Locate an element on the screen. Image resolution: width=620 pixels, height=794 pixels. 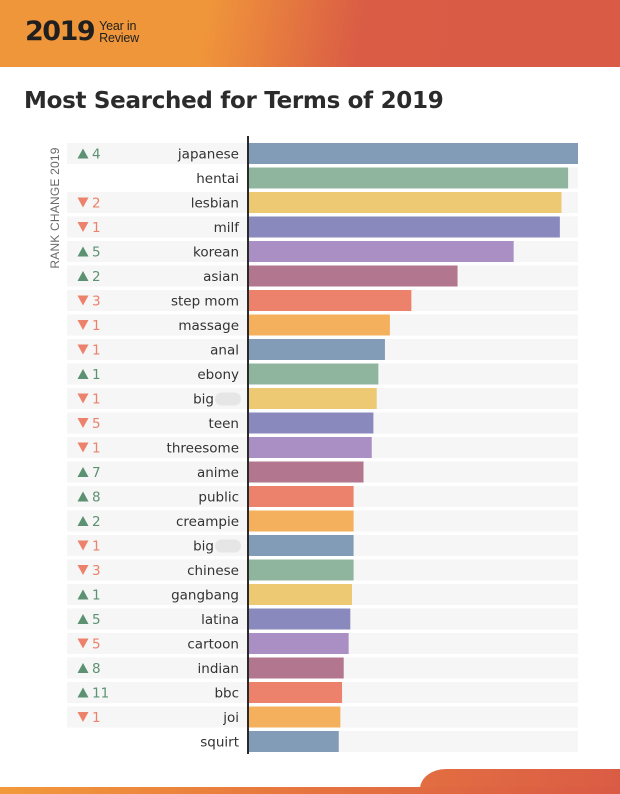
category-label: lesbian is located at coordinates (215, 204).